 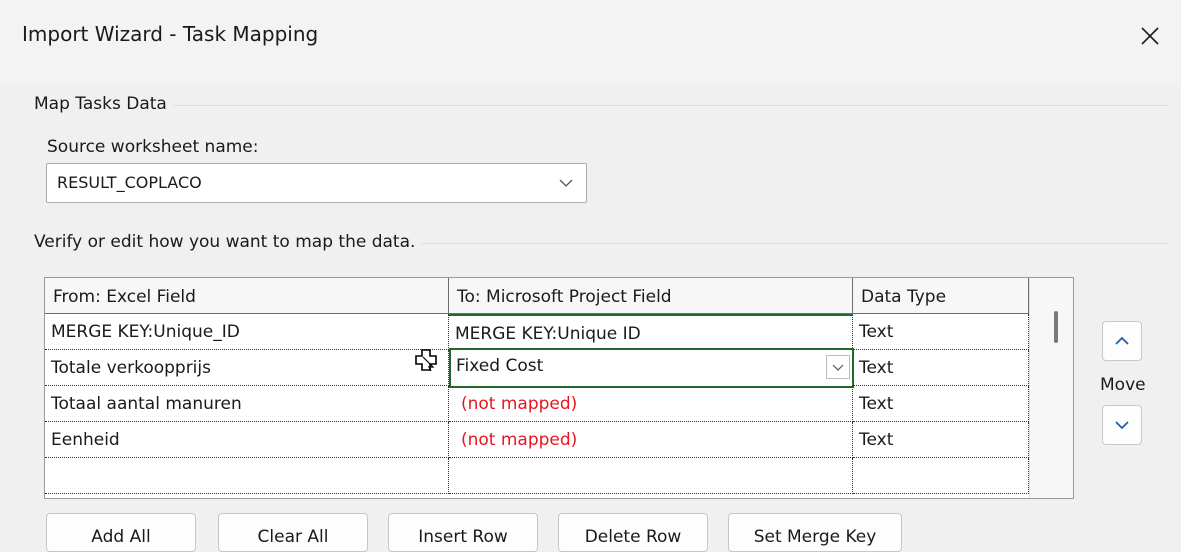 I want to click on vertical-scrollbar, so click(x=1051, y=388).